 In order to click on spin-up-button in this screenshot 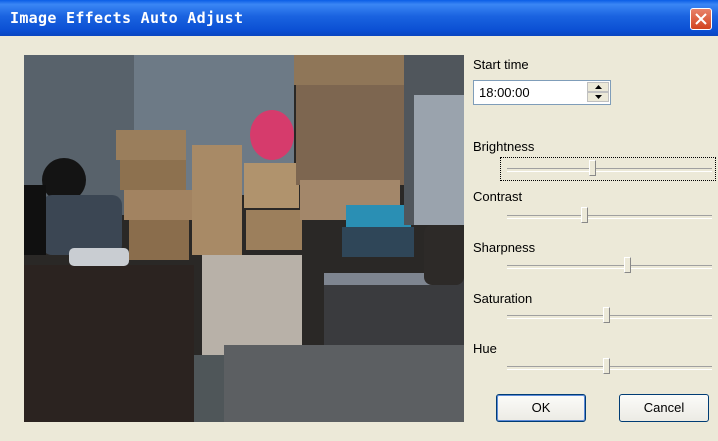, I will do `click(598, 87)`.